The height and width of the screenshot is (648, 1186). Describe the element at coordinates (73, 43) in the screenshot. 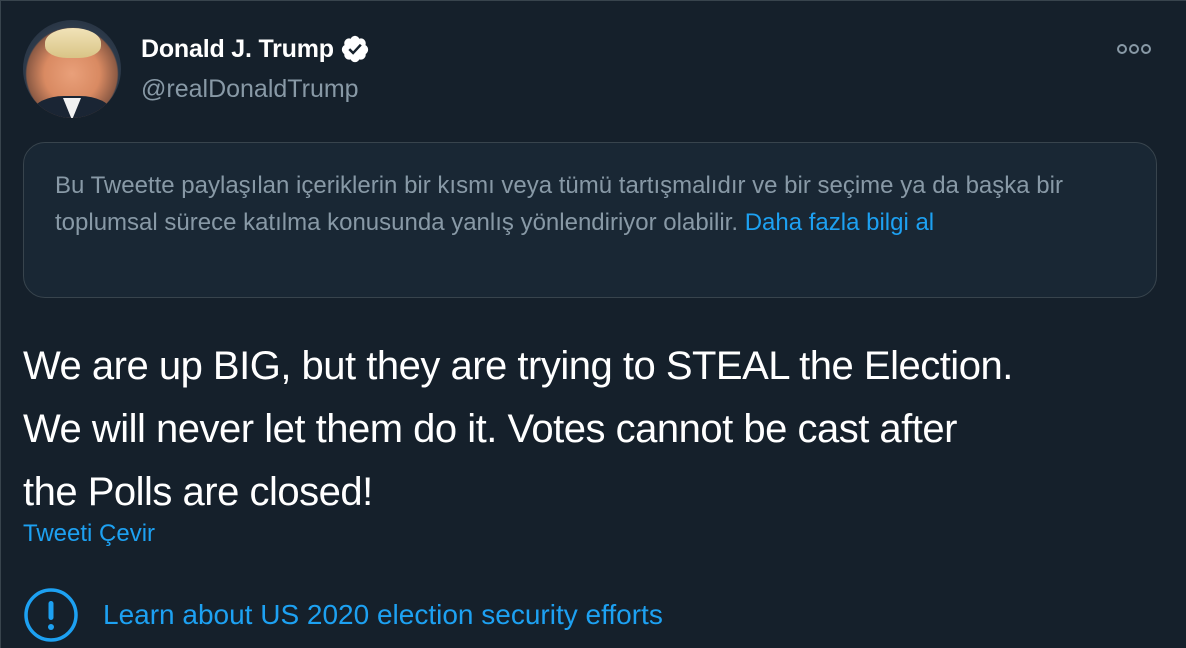

I see `avatar-hair` at that location.